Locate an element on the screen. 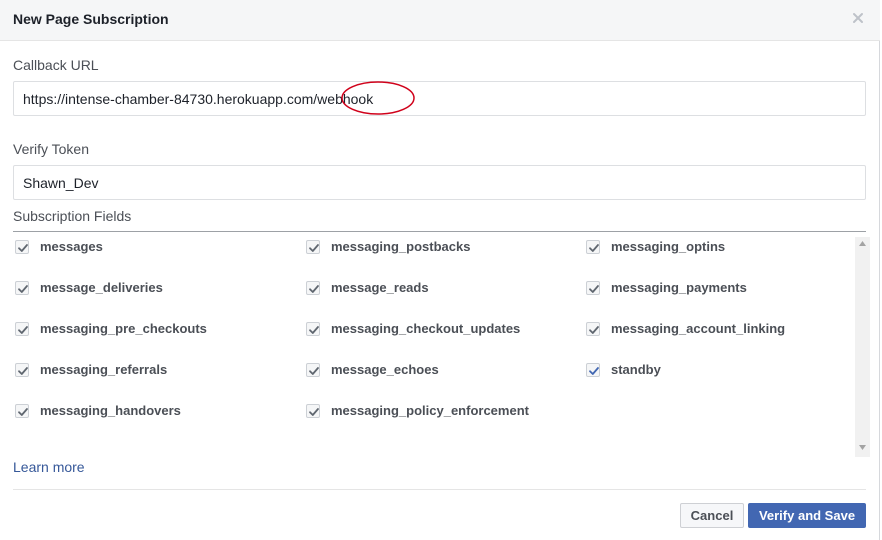 The width and height of the screenshot is (882, 540). field-message-reads: message_reads is located at coordinates (367, 288).